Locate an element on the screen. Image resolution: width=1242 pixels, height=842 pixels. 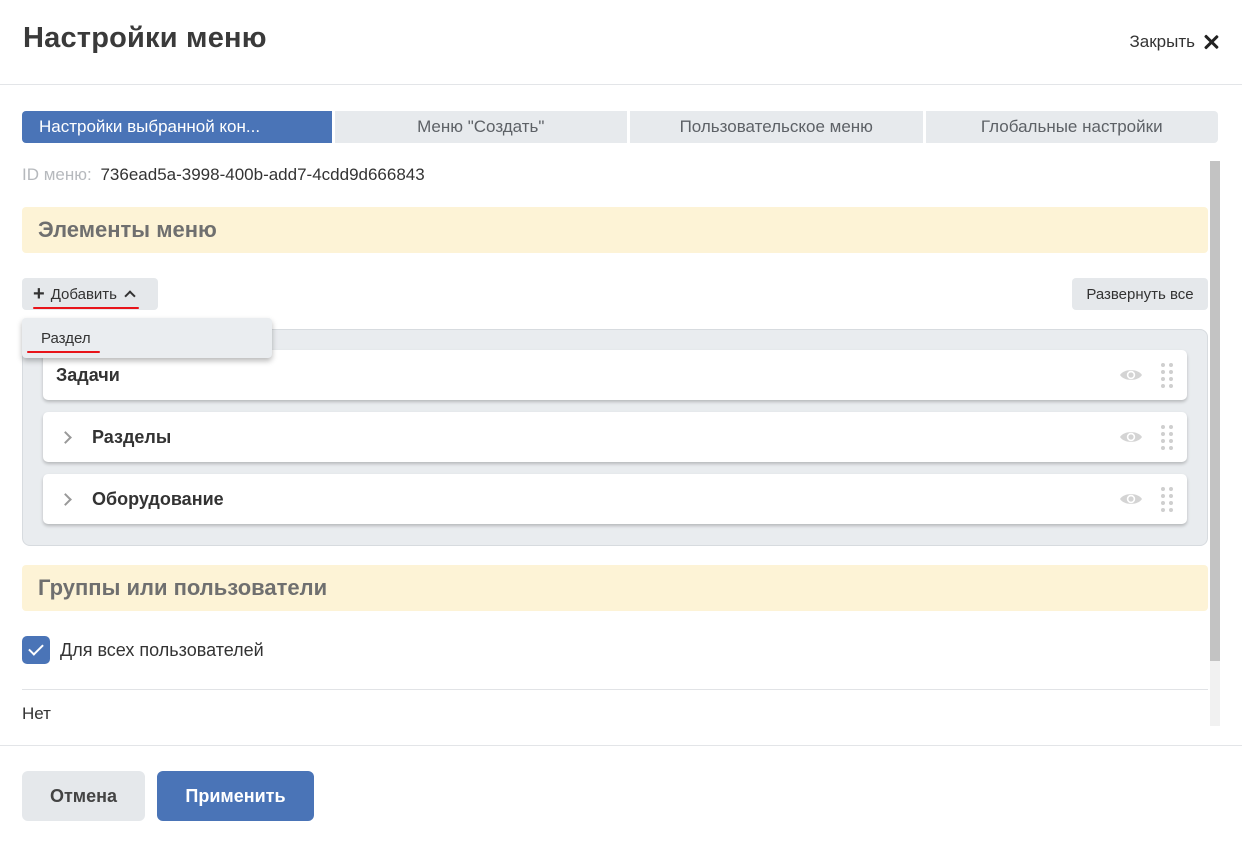
tab-user-menu: Пользовательское меню is located at coordinates (776, 127).